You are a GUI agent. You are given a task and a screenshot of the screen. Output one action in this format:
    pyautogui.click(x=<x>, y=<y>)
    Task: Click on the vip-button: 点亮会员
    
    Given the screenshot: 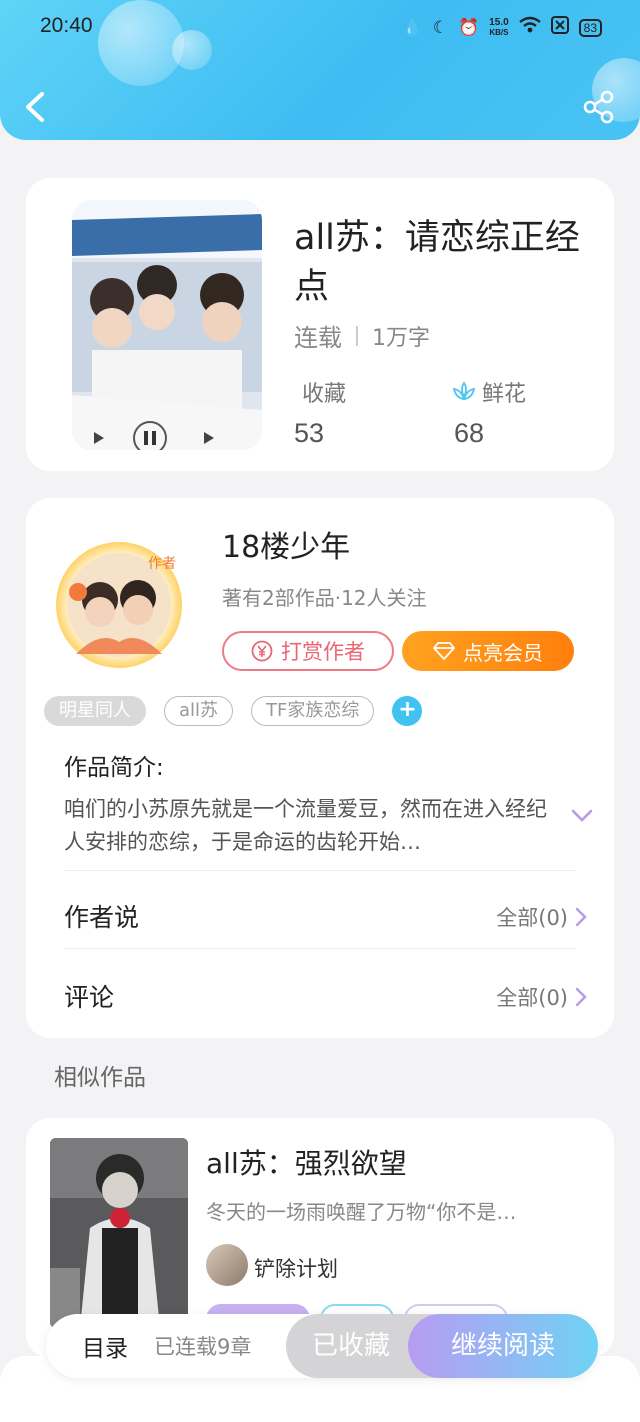 What is the action you would take?
    pyautogui.click(x=488, y=651)
    